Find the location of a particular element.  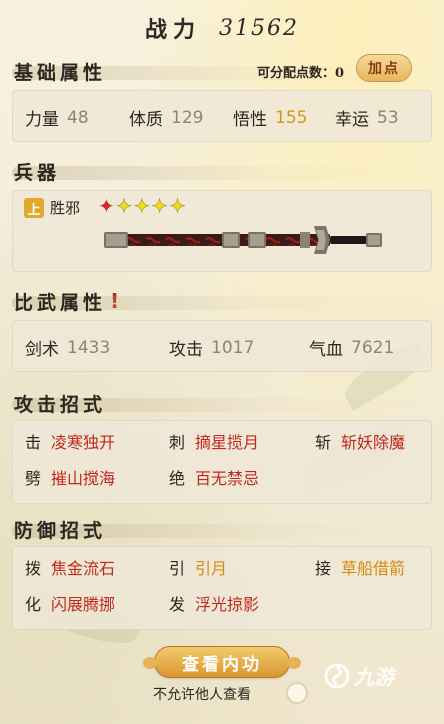

attack-move: 击 凌寒独开 is located at coordinates (70, 441).